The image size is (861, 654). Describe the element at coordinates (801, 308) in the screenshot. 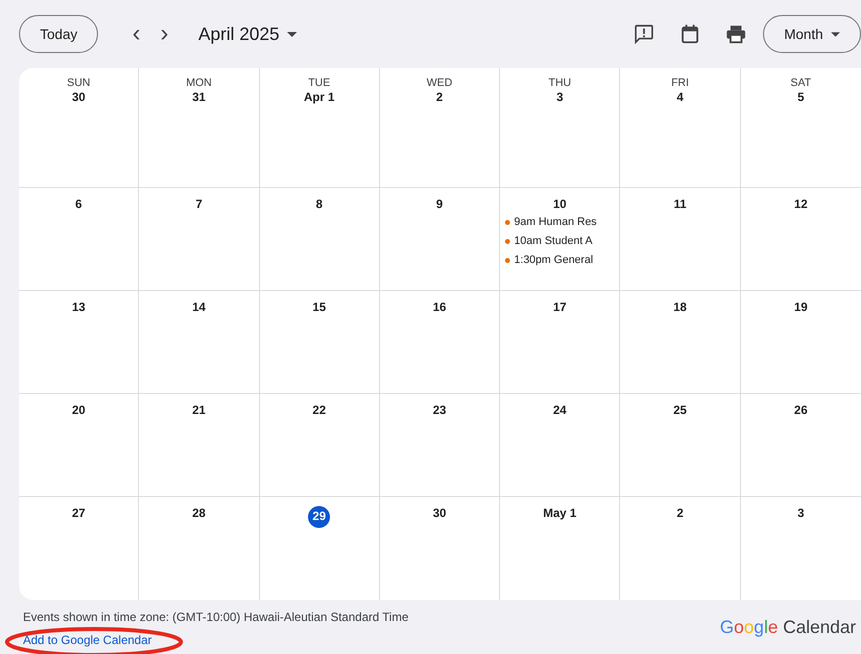

I see `day-number: 19` at that location.